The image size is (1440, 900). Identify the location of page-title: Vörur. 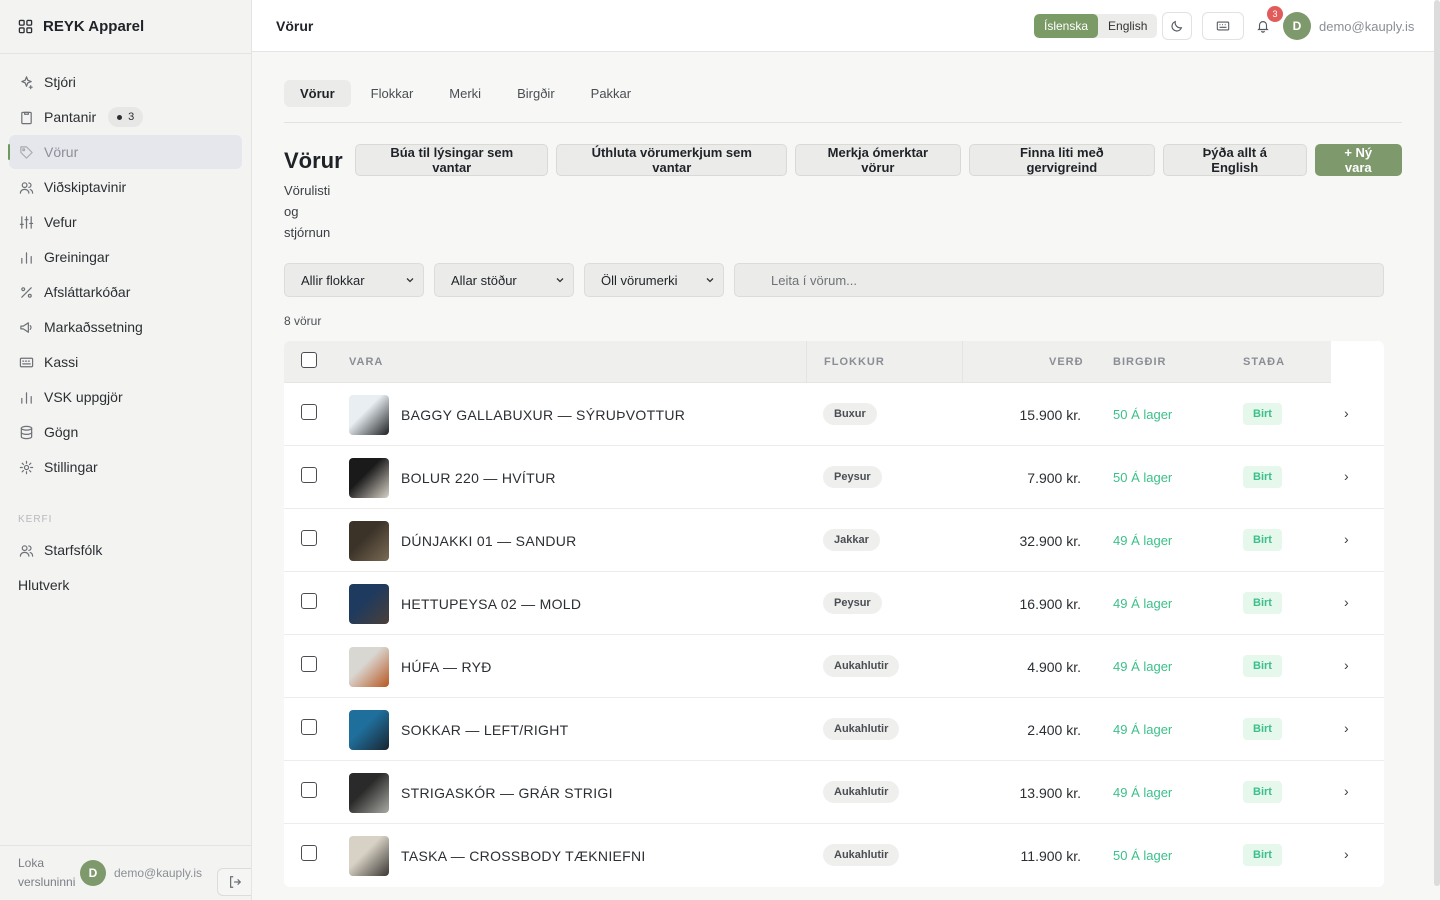
(313, 160).